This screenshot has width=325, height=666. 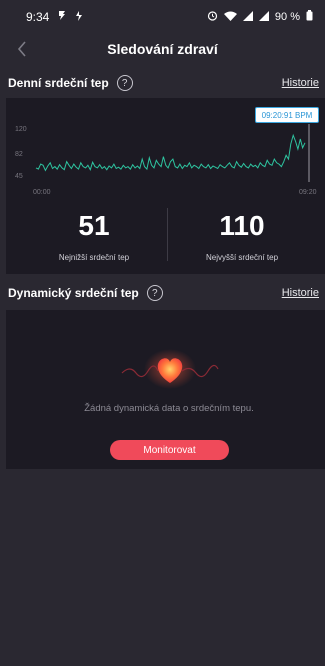 What do you see at coordinates (242, 257) in the screenshot?
I see `max-heart-rate-label: Nejvyšší srdeční tep` at bounding box center [242, 257].